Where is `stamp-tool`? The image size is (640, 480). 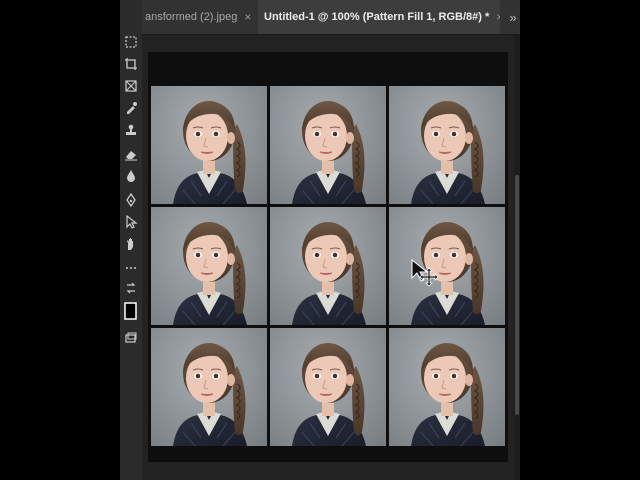
stamp-tool is located at coordinates (131, 130).